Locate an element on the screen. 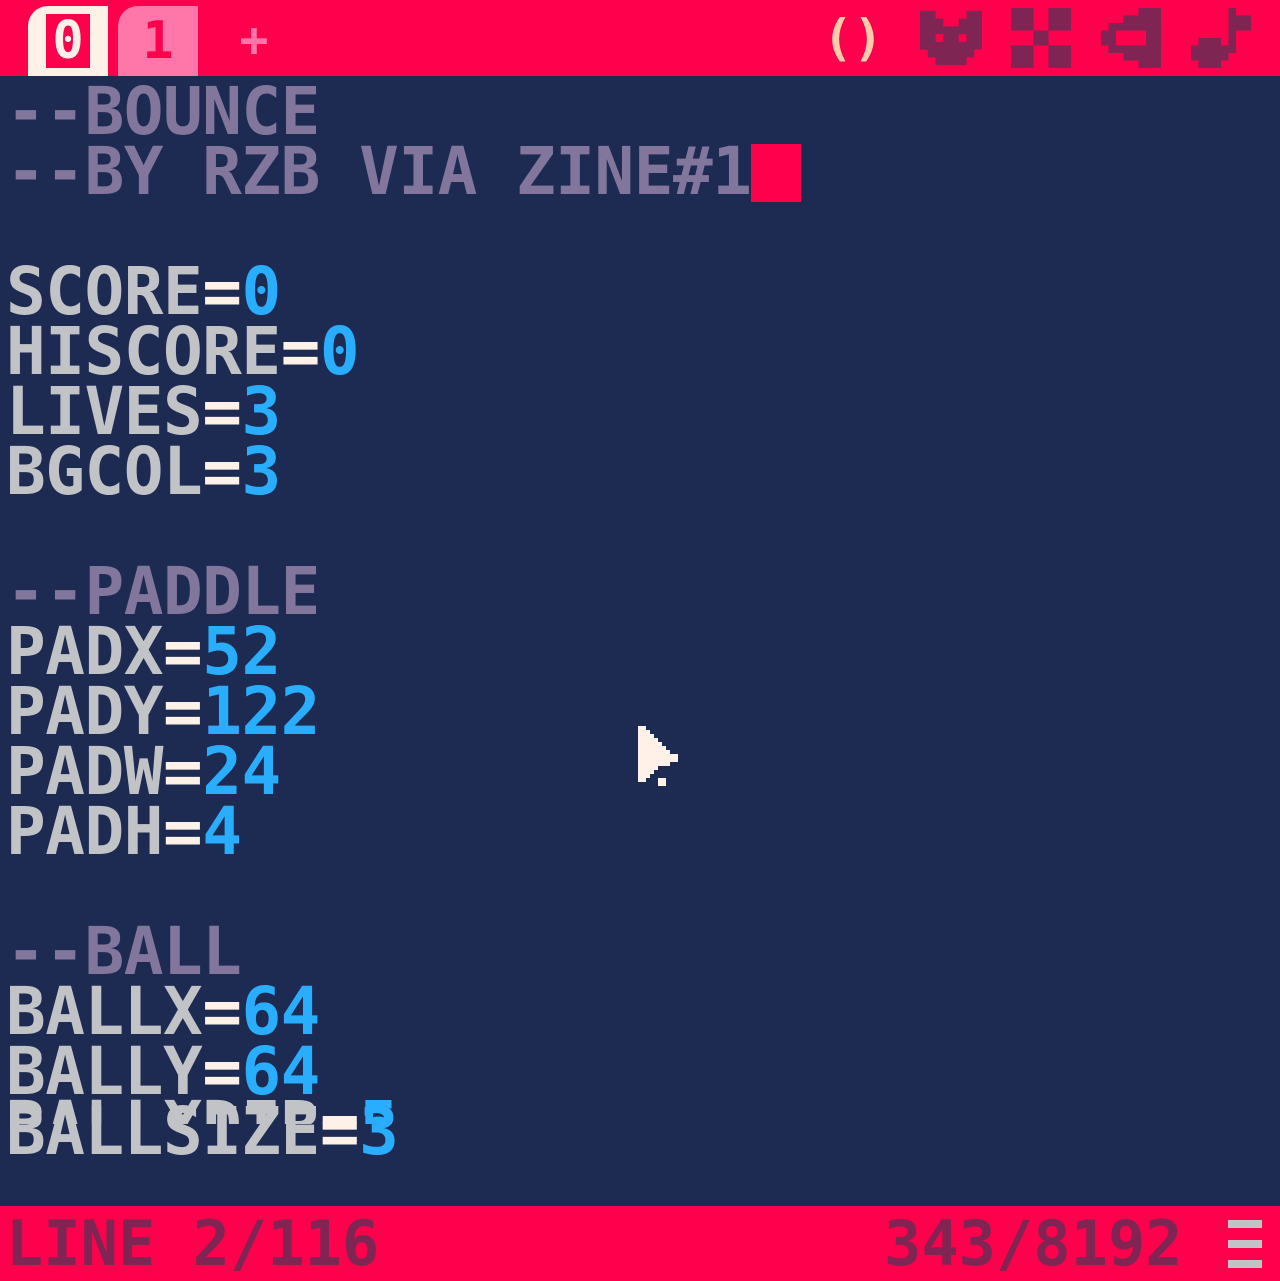  ballxdir-value: 5 is located at coordinates (379, 1111).